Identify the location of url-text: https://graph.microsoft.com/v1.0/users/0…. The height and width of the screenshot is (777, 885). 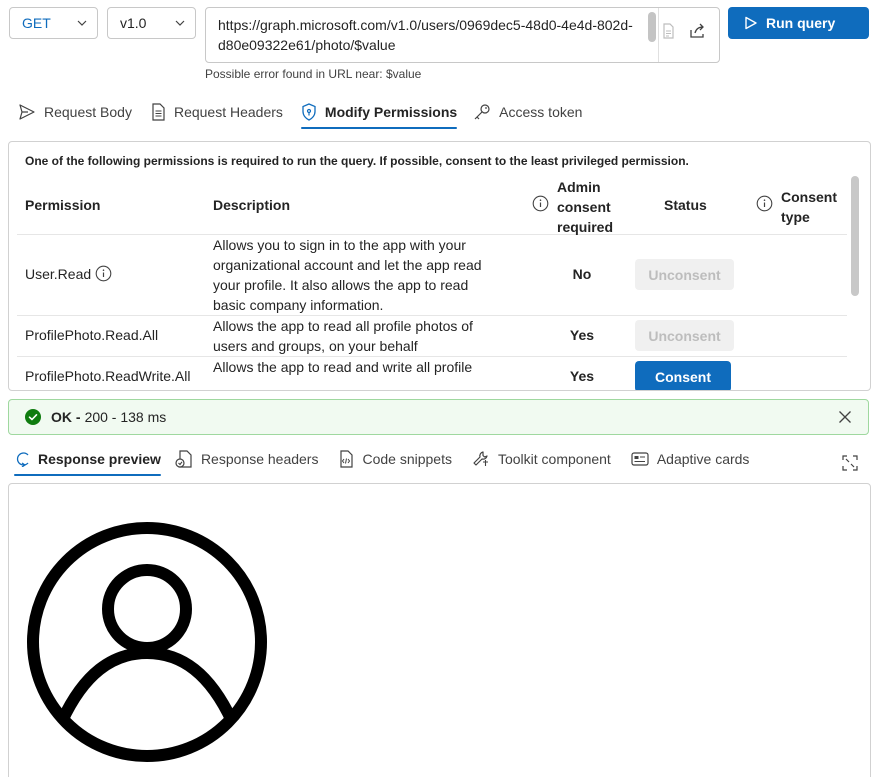
(428, 35).